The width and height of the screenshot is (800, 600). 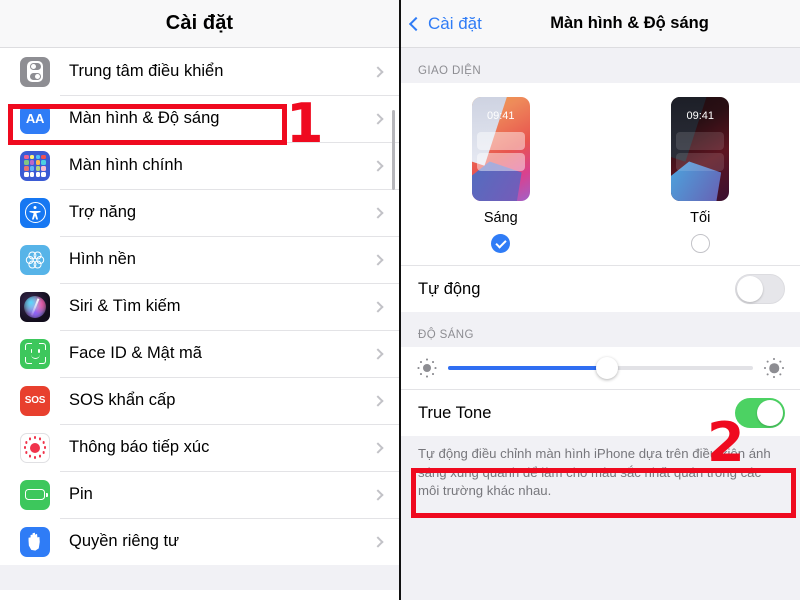 What do you see at coordinates (35, 447) in the screenshot?
I see `exposure-notification-icon` at bounding box center [35, 447].